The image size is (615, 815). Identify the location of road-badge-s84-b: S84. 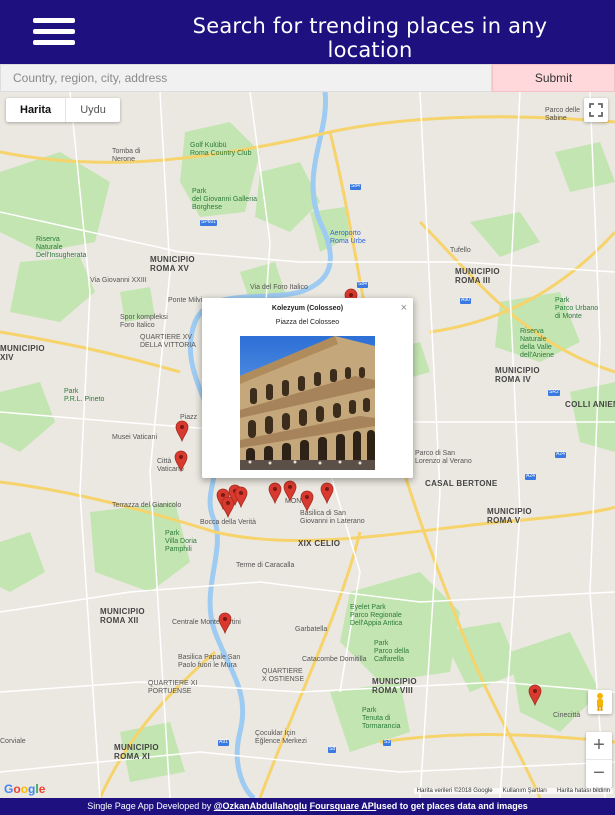
(362, 284).